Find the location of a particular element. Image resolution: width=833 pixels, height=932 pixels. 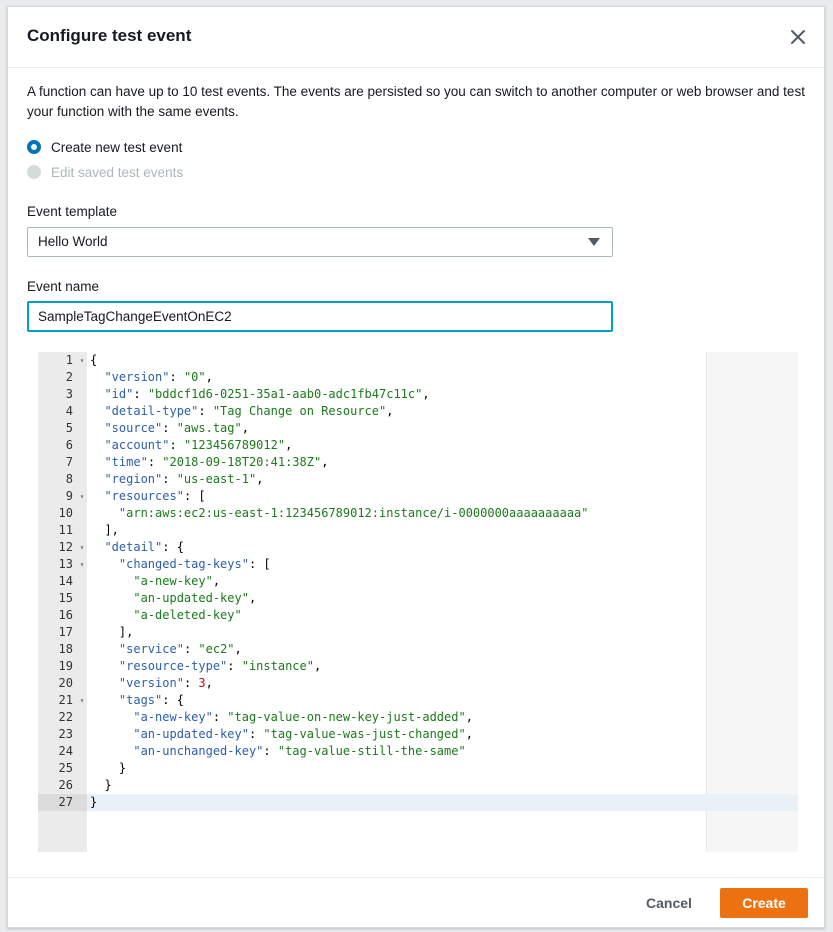

code-line: 13 ▾ "changed-tag-keys": [ is located at coordinates (418, 564).